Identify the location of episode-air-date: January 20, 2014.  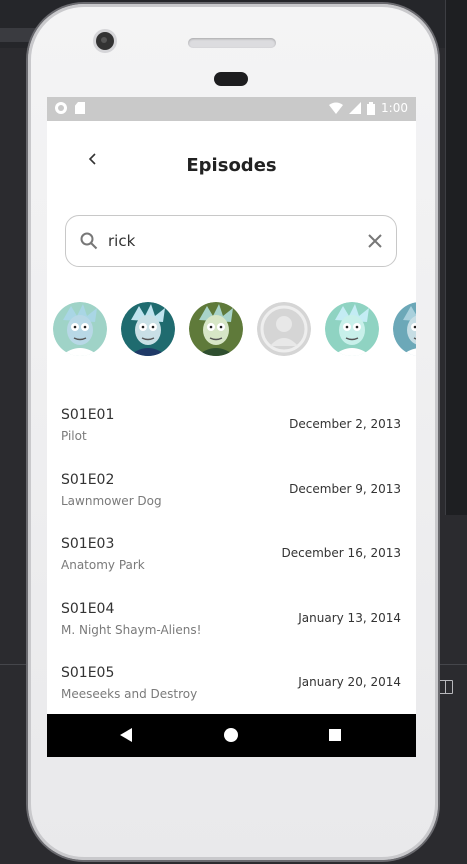
(349, 682).